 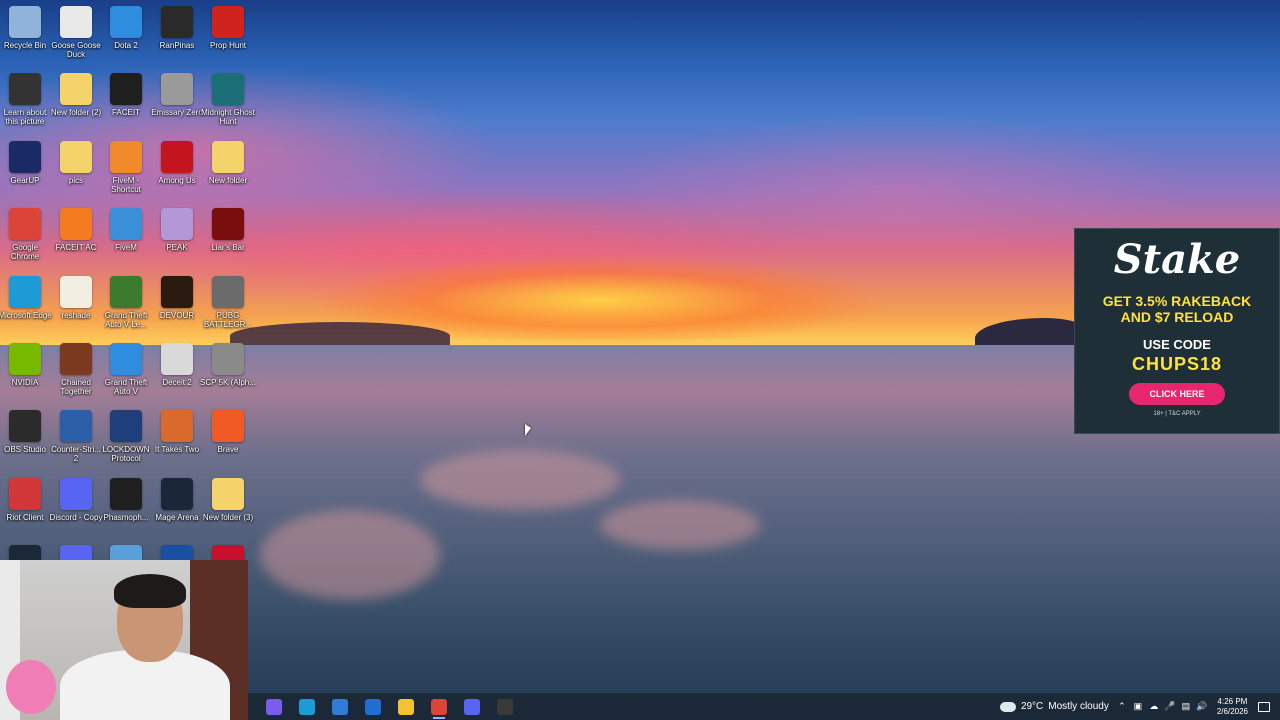 I want to click on desktop-icon: Grand Theft Auto V, so click(x=126, y=369).